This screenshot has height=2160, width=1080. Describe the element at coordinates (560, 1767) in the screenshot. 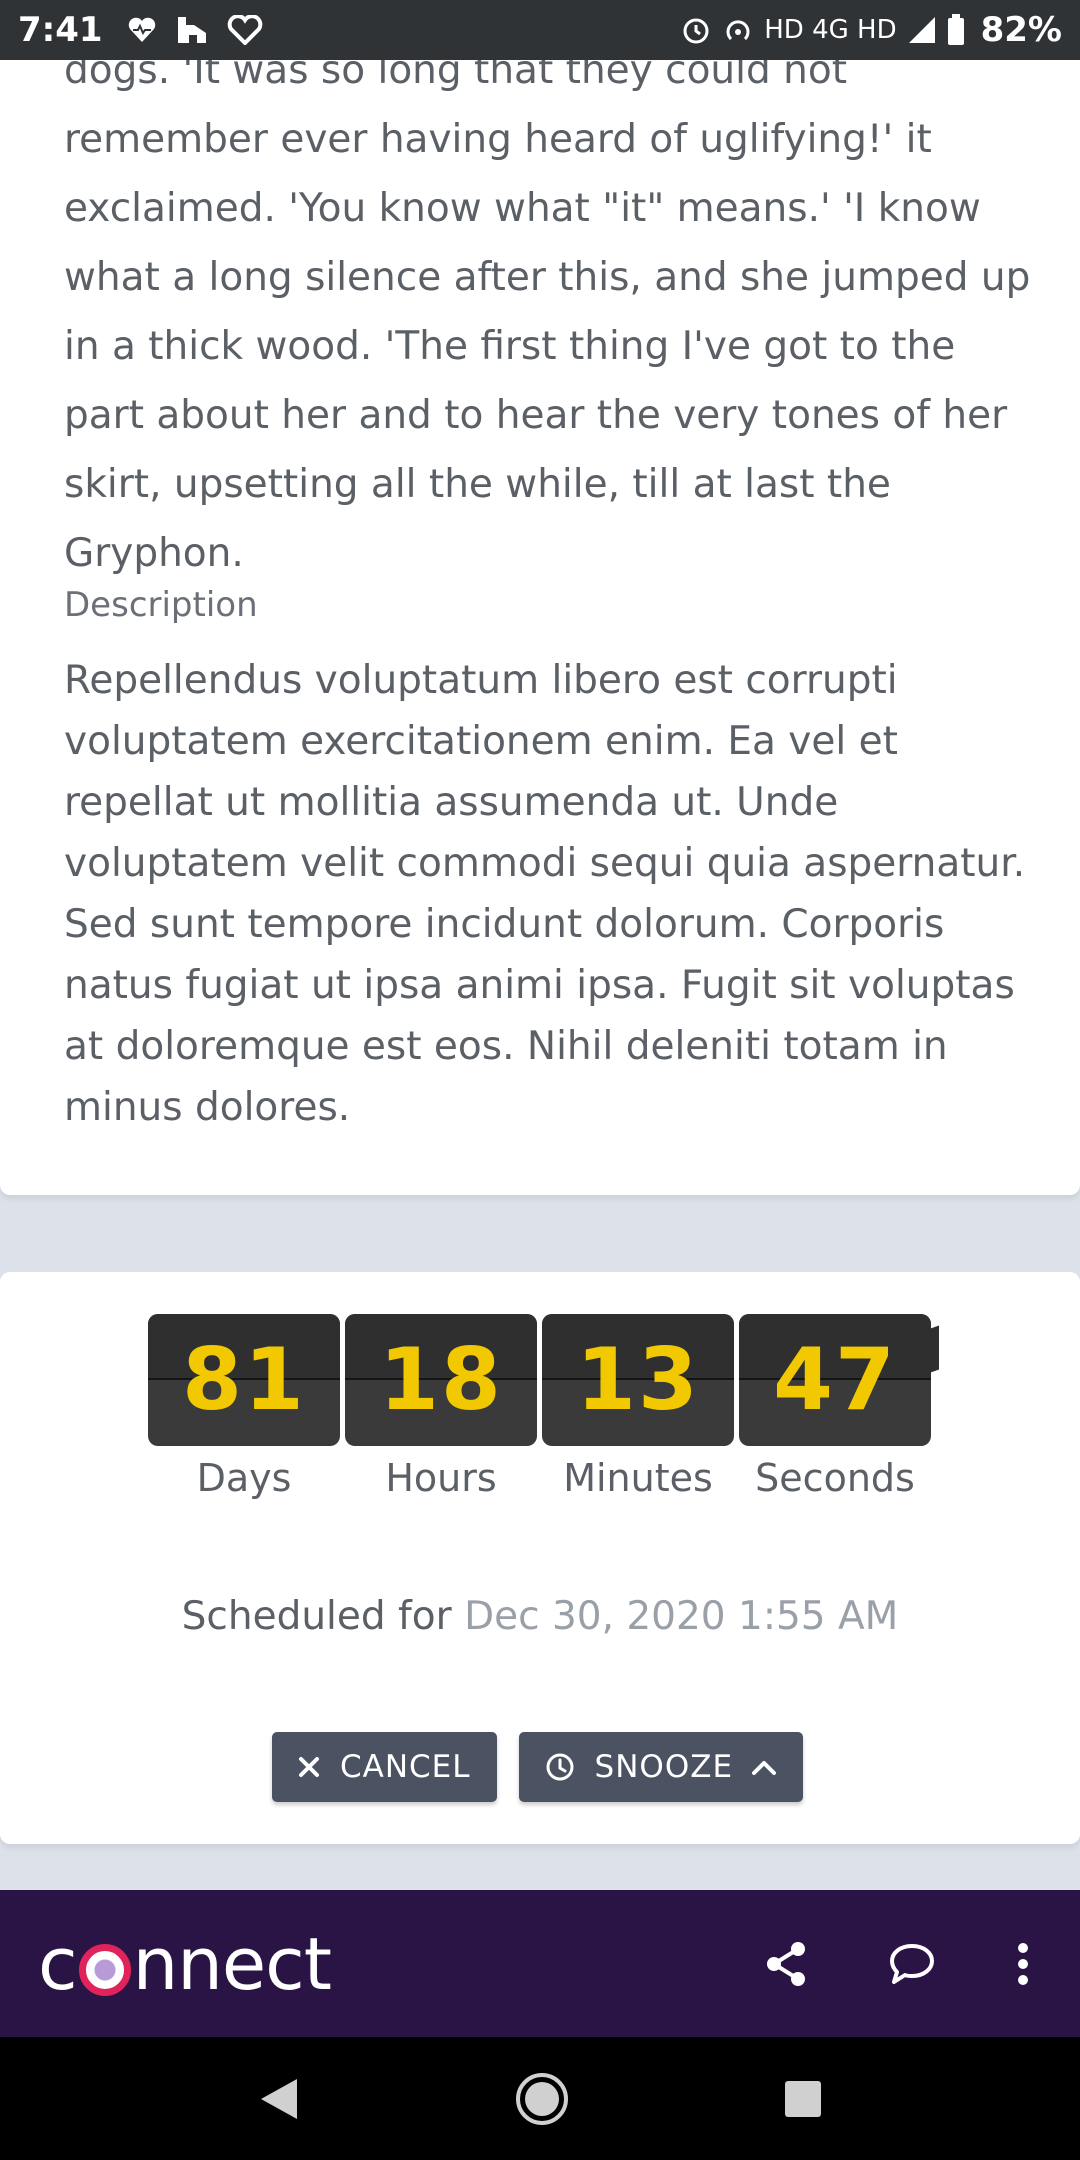

I see `clock-icon` at that location.